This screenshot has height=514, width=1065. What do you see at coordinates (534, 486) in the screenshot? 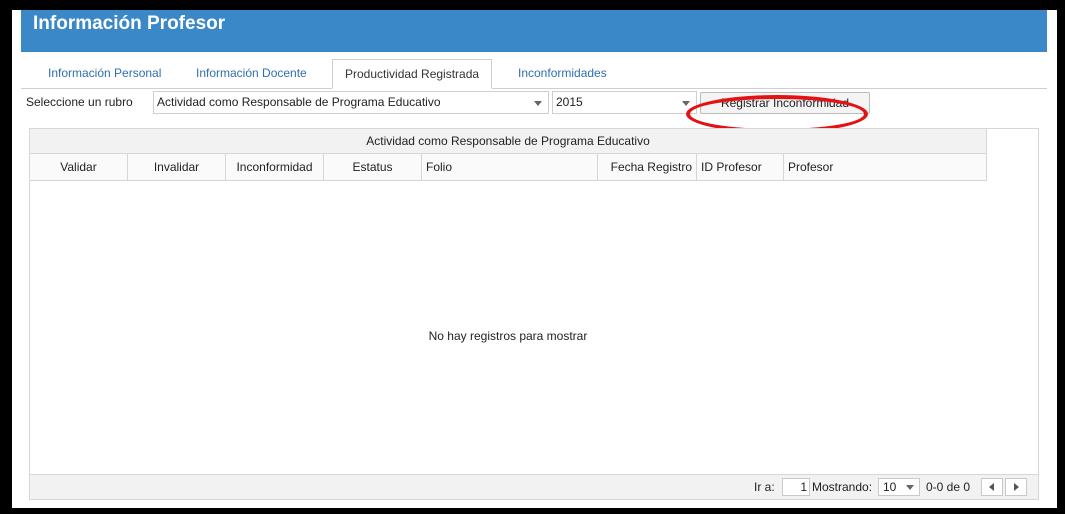
I see `pager: Ir a: 1 Mostrando: 10 0-0 de 0` at bounding box center [534, 486].